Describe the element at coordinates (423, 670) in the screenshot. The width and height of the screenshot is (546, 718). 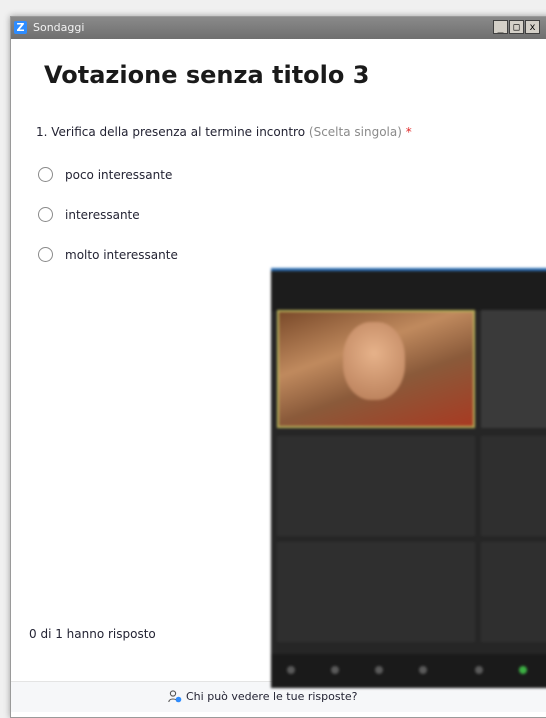
I see `participants-icon` at that location.